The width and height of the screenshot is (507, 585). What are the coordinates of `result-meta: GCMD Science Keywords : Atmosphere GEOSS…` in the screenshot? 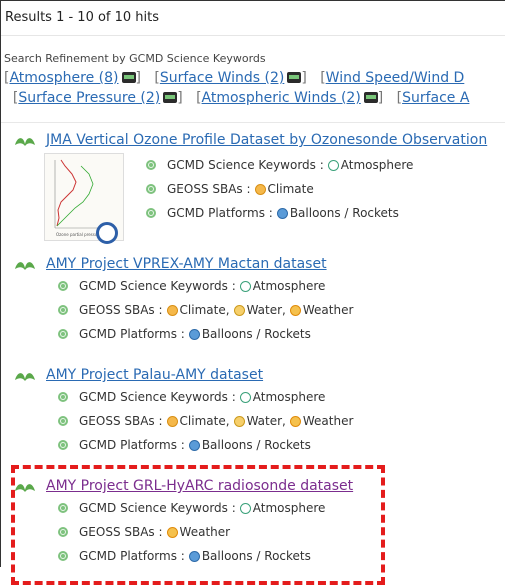 It's located at (325, 189).